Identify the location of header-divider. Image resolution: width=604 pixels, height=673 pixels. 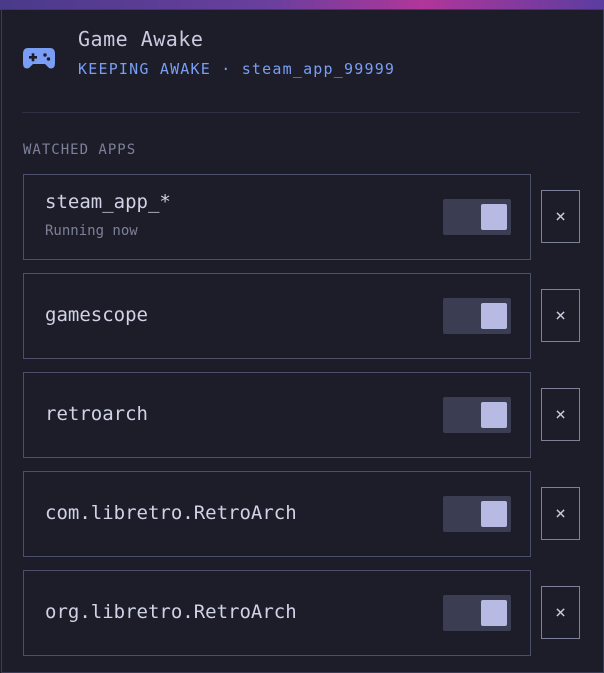
(301, 112).